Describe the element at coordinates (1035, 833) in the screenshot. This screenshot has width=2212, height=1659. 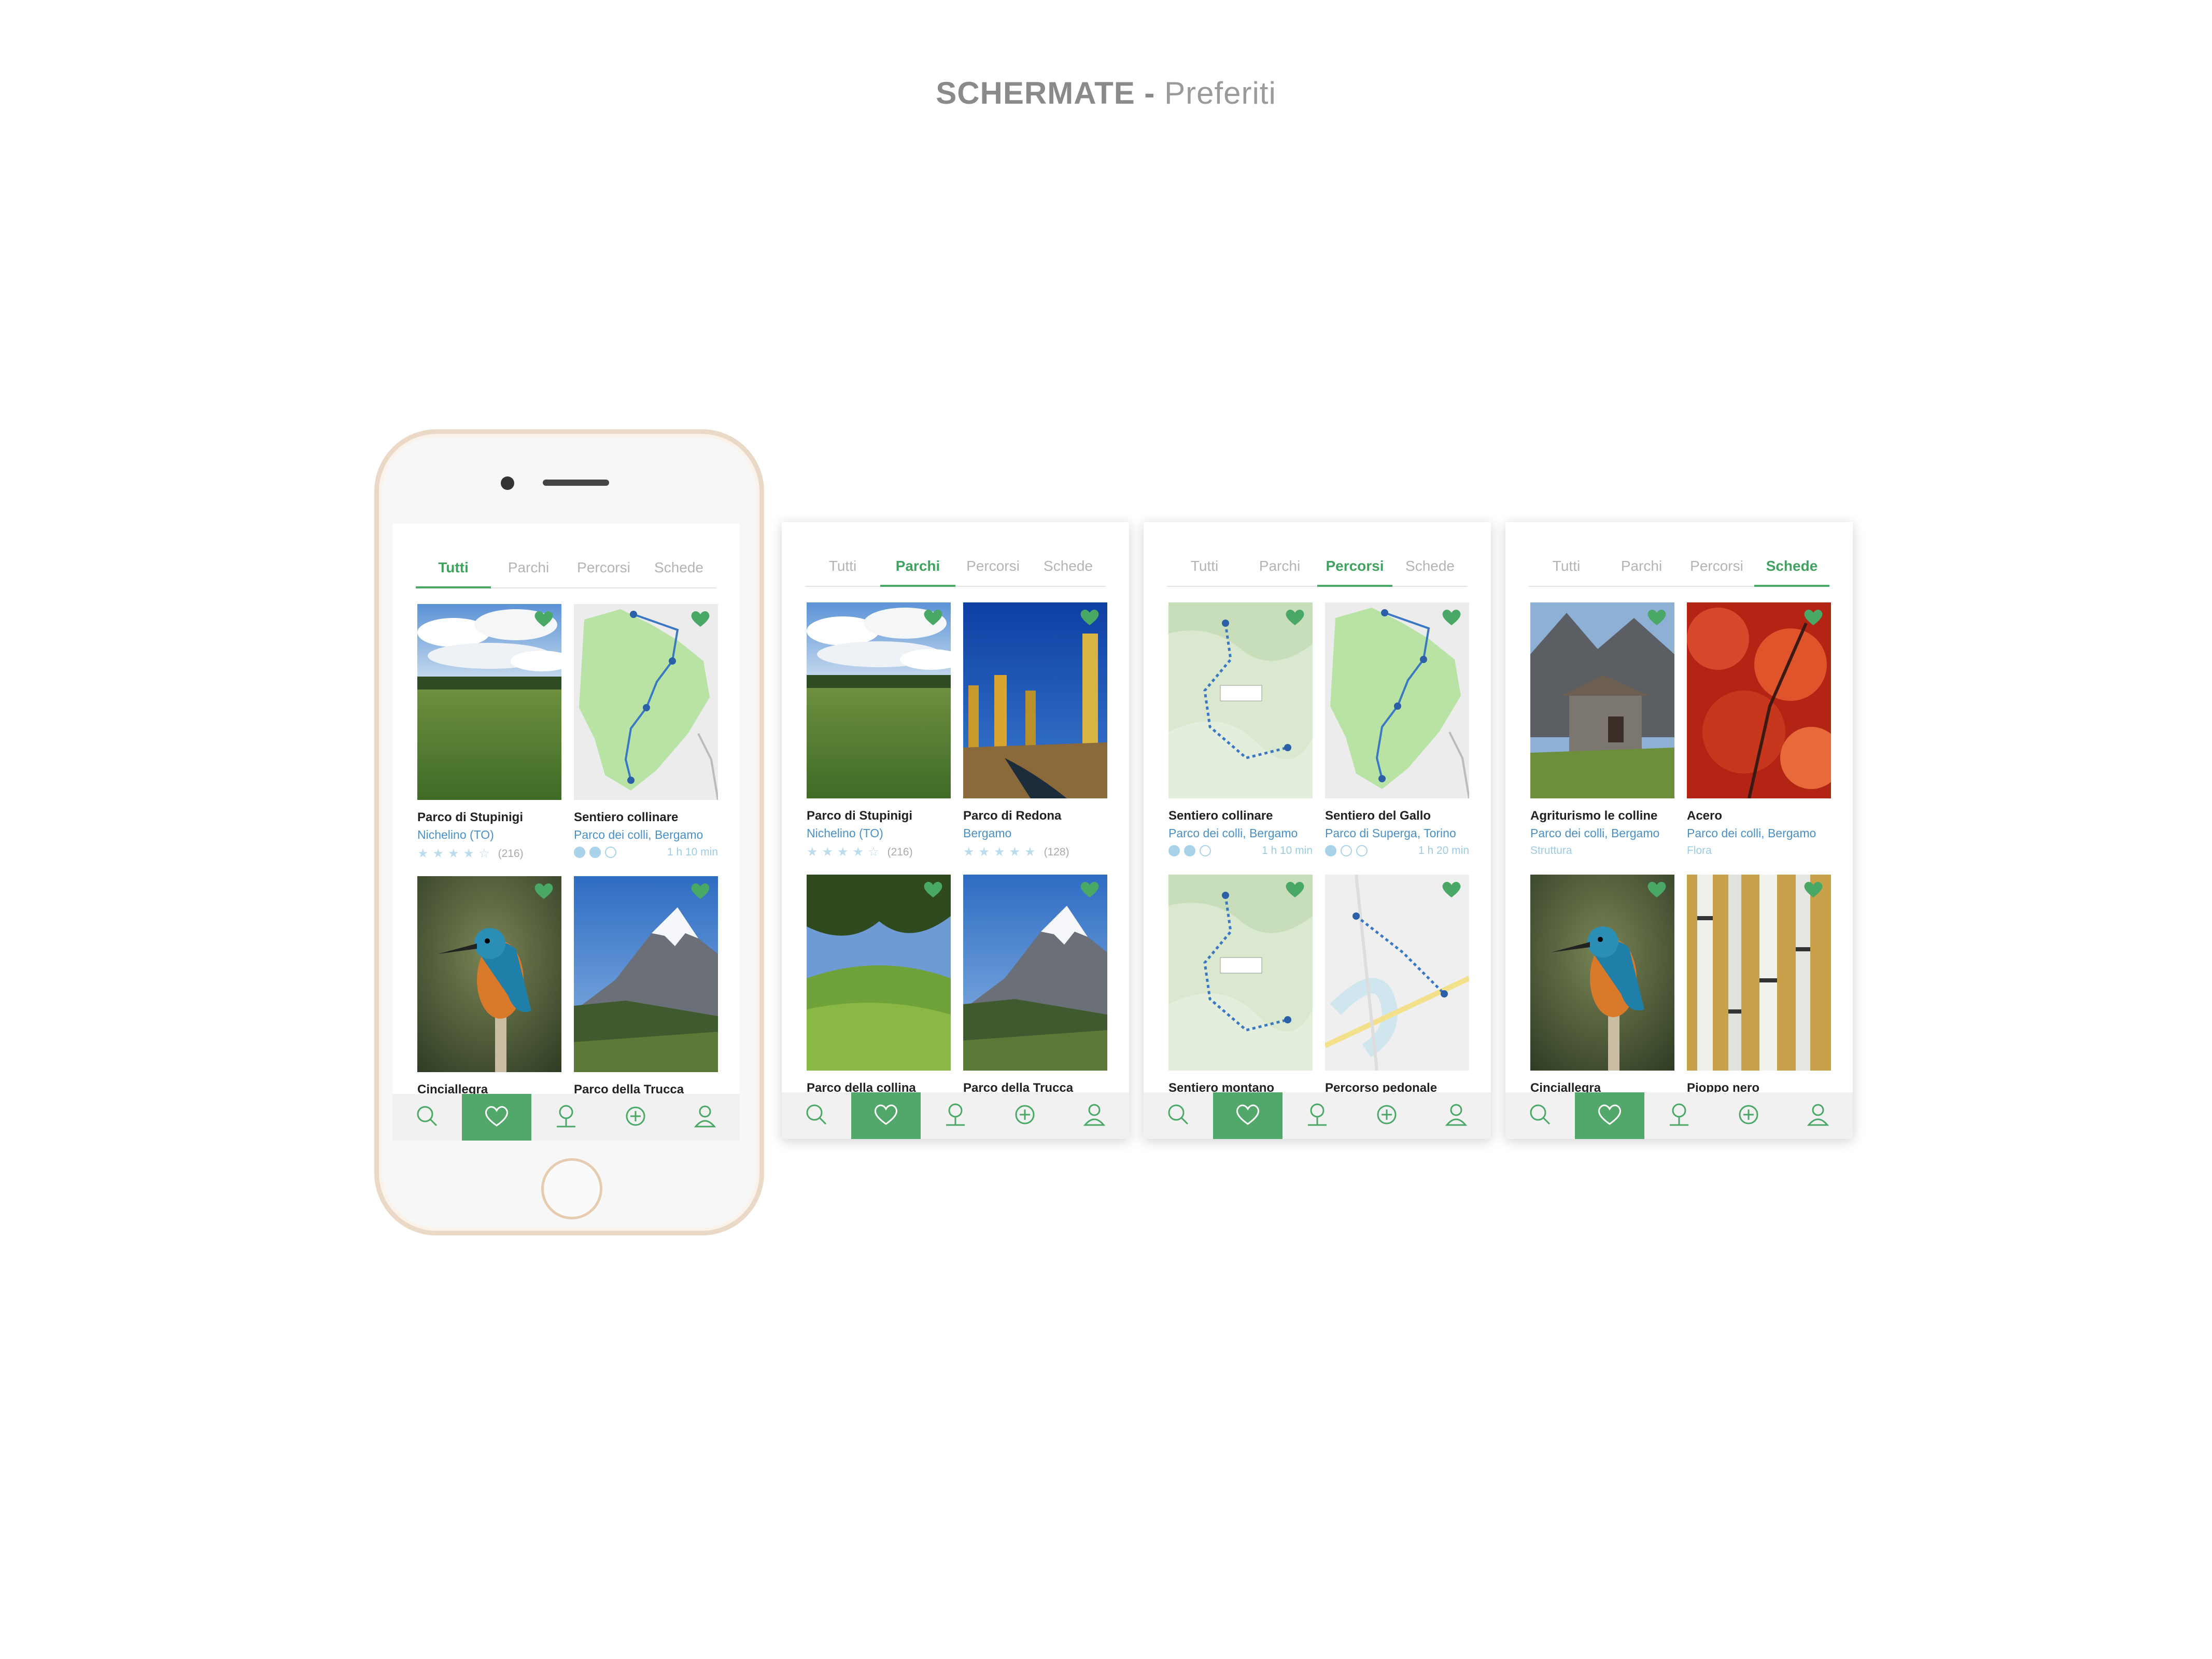
I see `card-location: Bergamo` at that location.